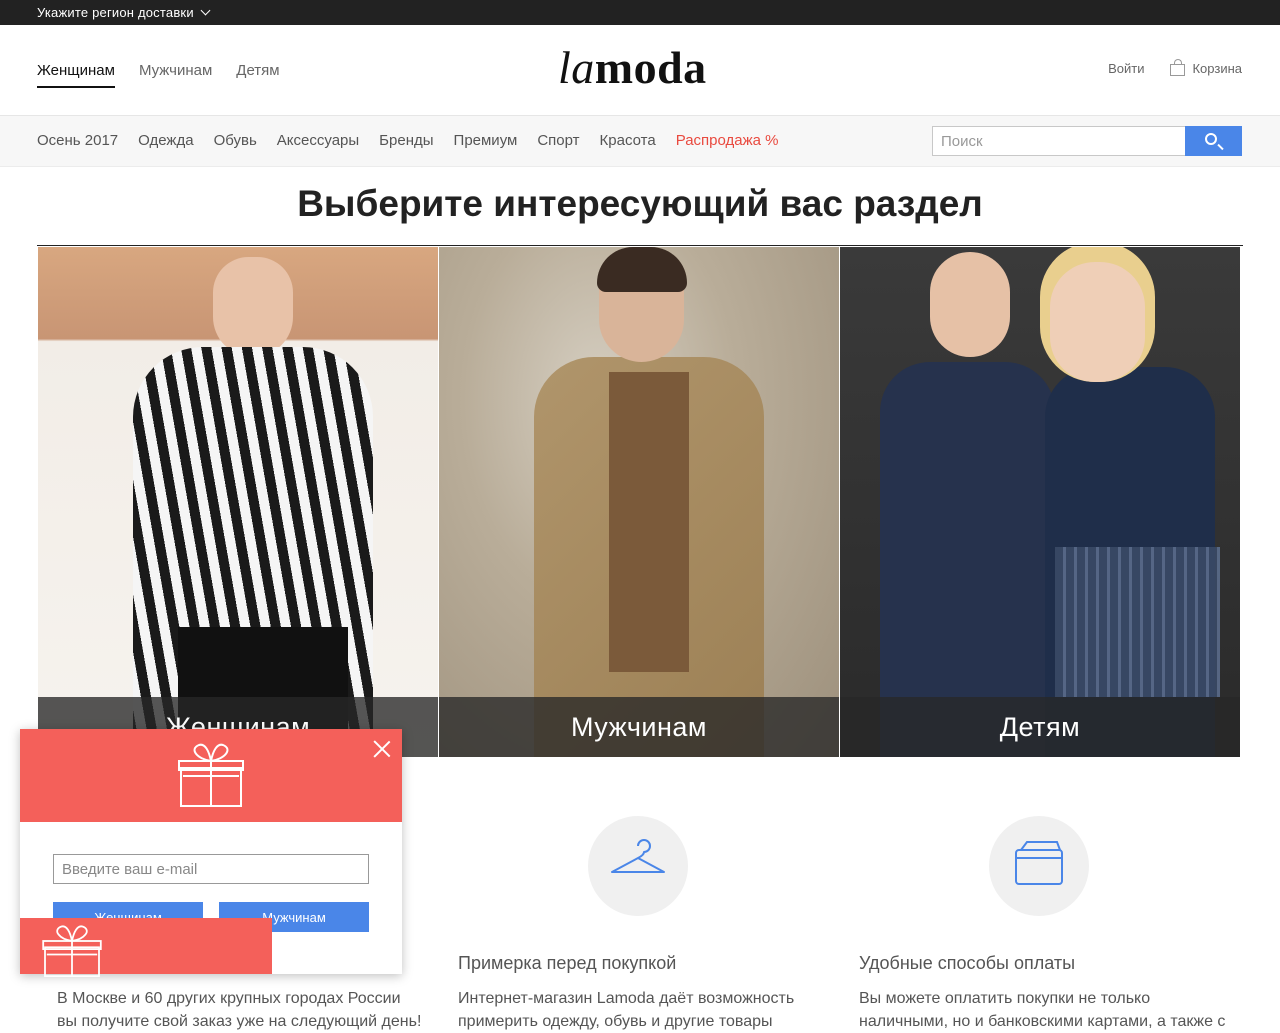 The width and height of the screenshot is (1280, 1033). What do you see at coordinates (318, 140) in the screenshot?
I see `nav-item-accessories: Аксессуары` at bounding box center [318, 140].